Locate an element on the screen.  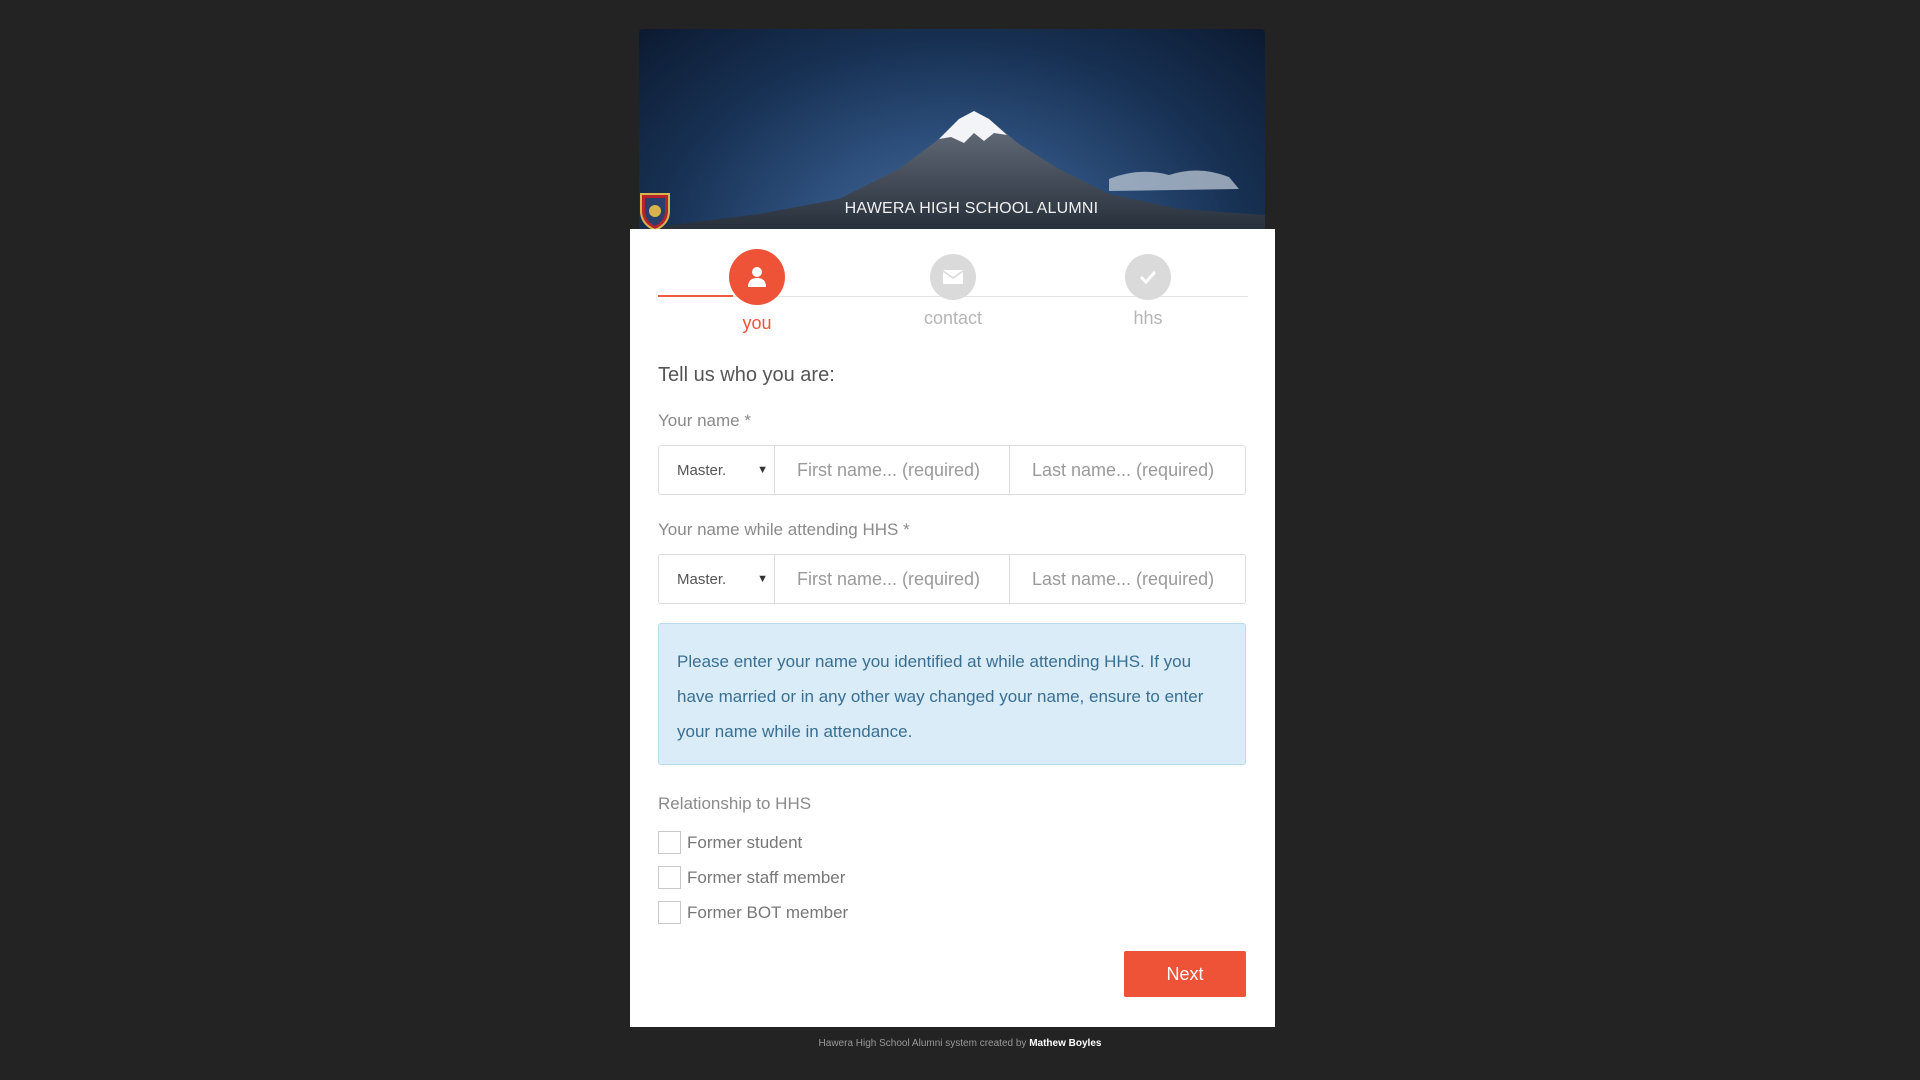
school-name-row: Master. ▼ is located at coordinates (952, 579).